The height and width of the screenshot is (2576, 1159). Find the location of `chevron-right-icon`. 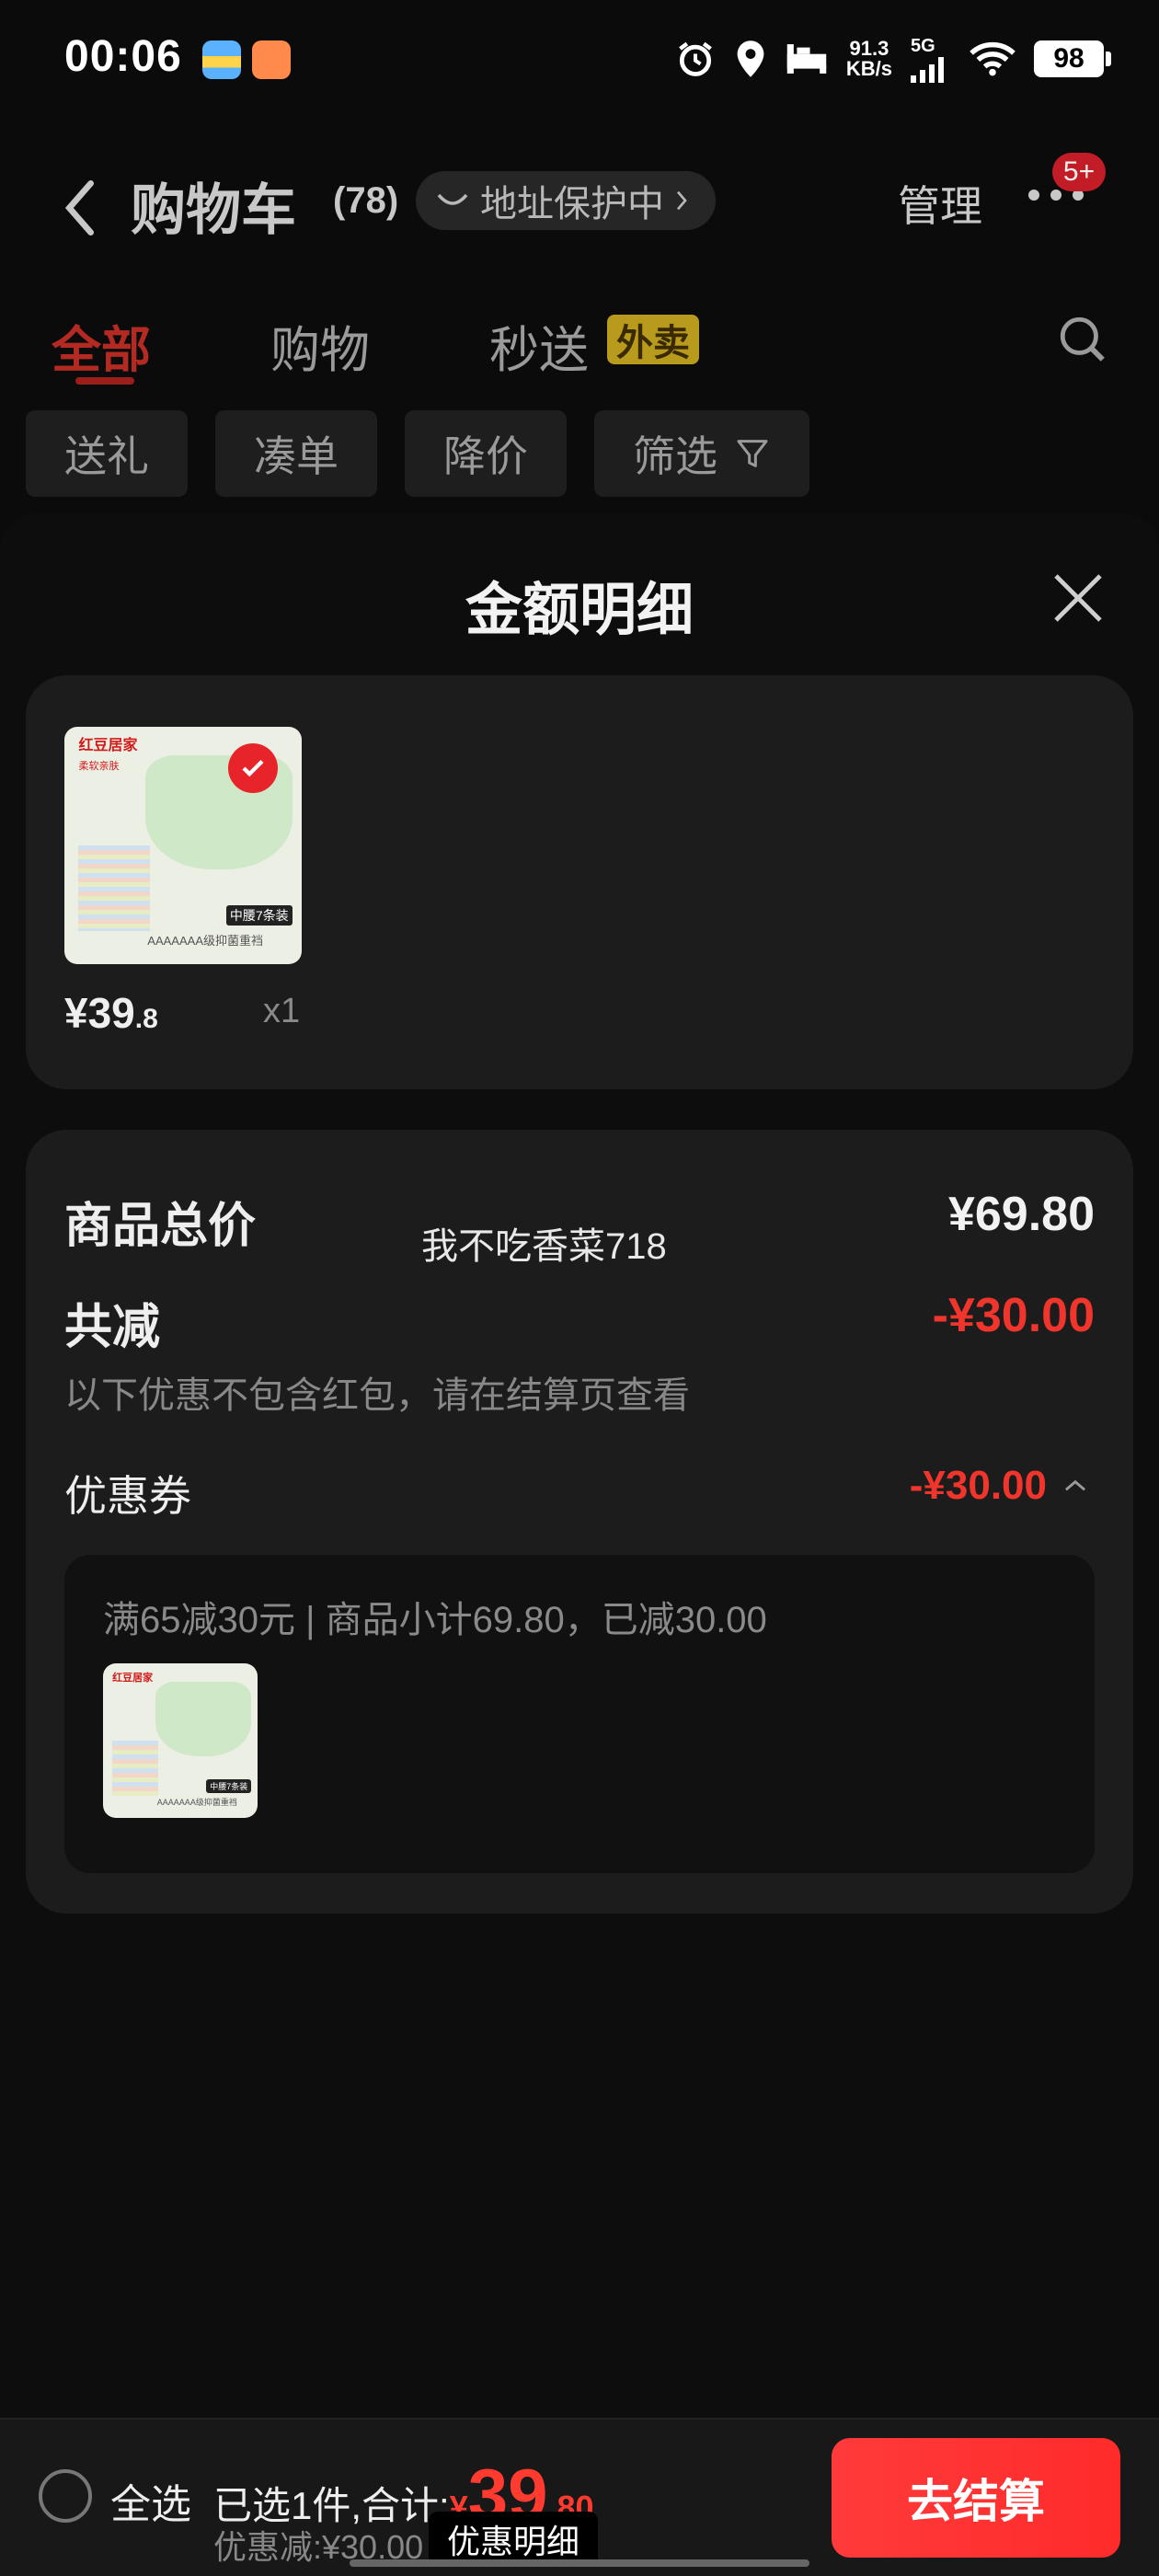

chevron-right-icon is located at coordinates (681, 200).